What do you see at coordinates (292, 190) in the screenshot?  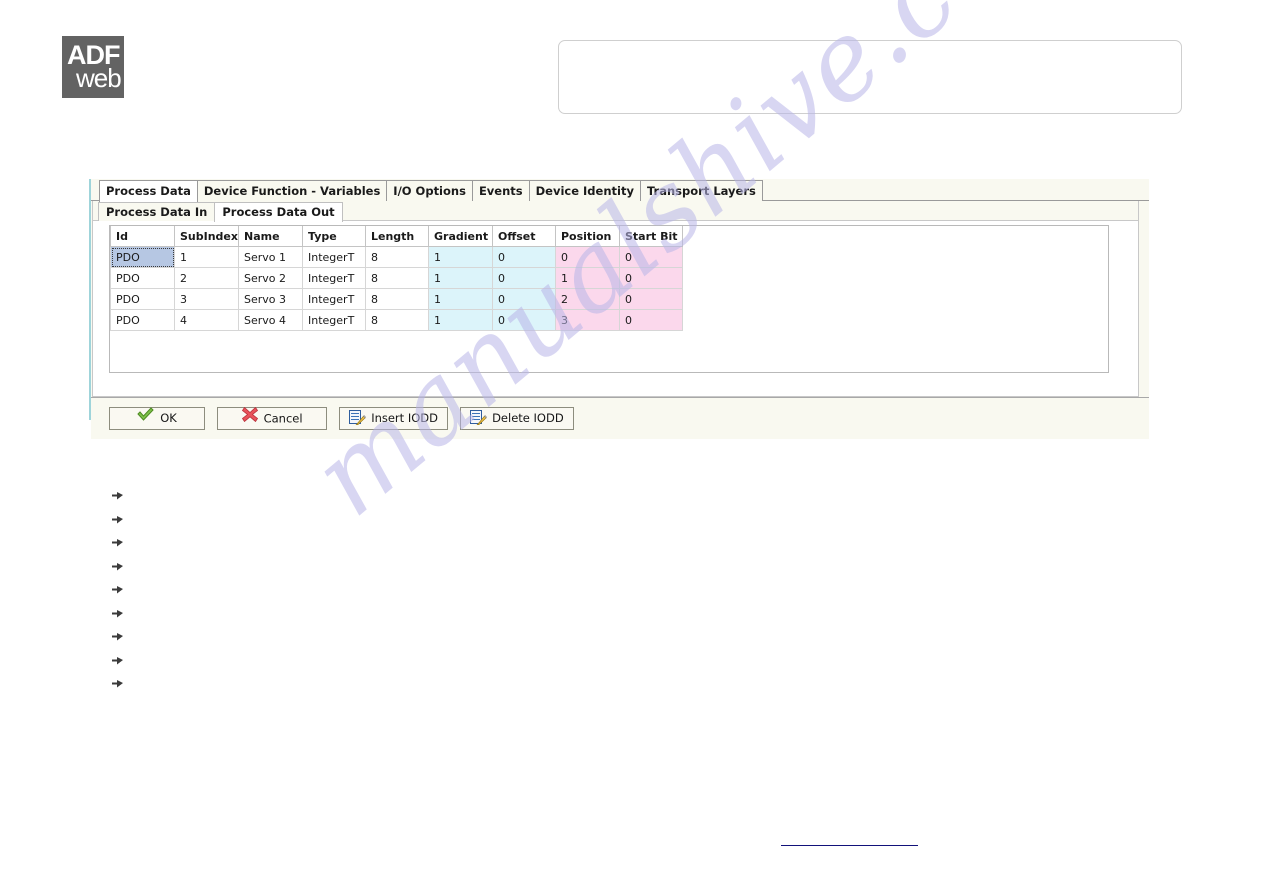 I see `tab-device-function-variables: Device Function - Variables` at bounding box center [292, 190].